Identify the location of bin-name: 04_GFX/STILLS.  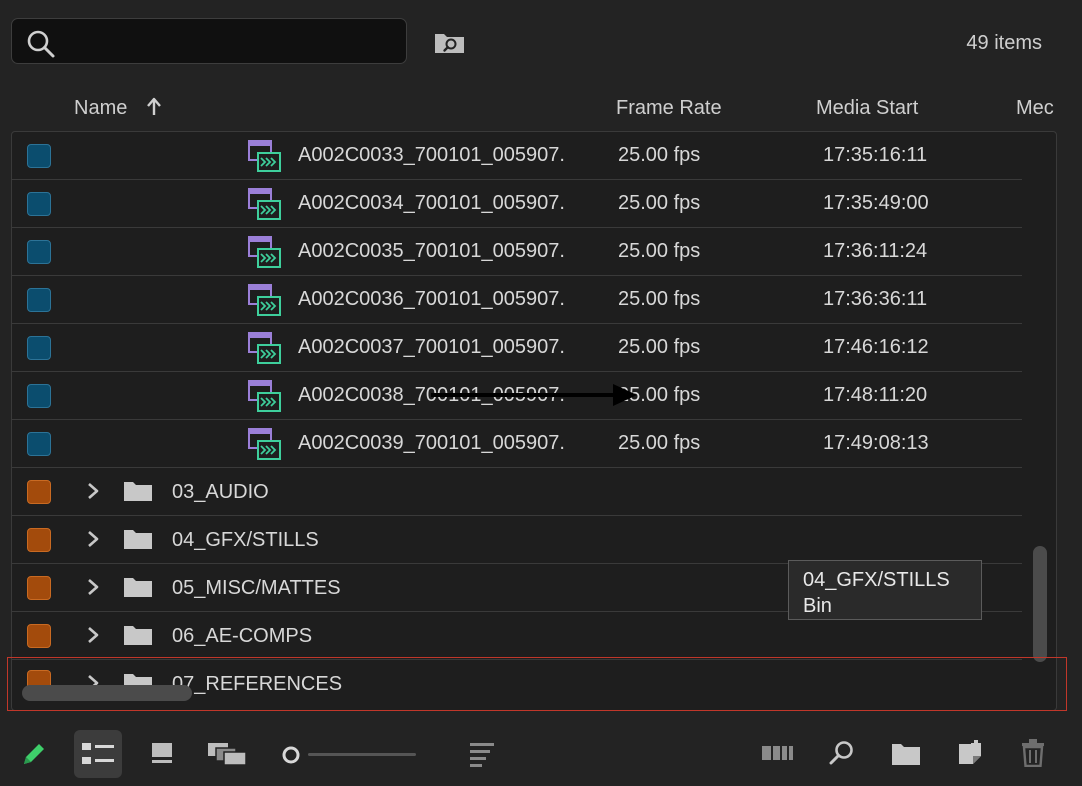
(245, 540).